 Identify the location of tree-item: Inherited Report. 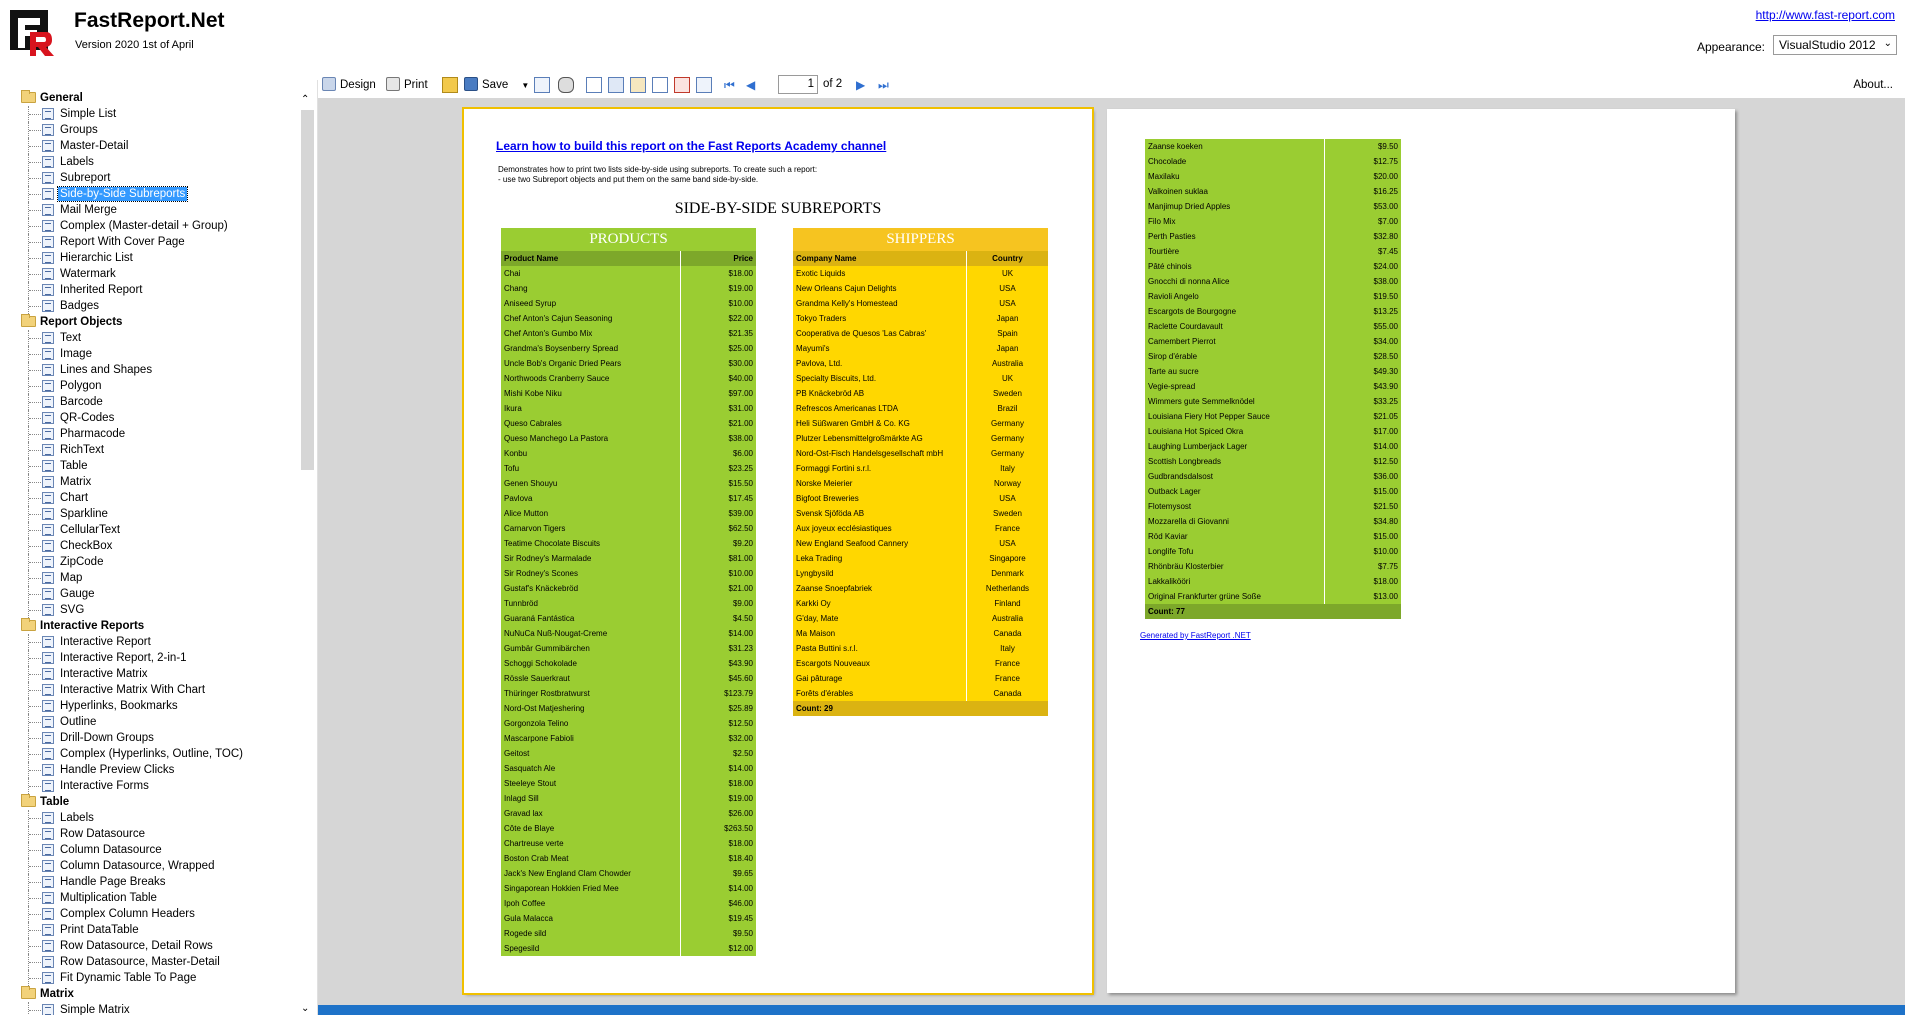
(155, 290).